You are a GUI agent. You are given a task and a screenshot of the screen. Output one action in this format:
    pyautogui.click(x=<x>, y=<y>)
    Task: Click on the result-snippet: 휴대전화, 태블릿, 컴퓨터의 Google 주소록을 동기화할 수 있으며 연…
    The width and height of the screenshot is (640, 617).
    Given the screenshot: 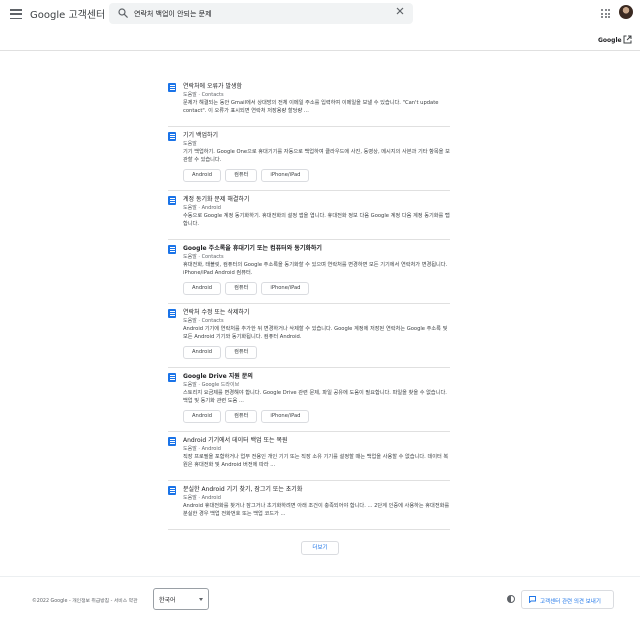 What is the action you would take?
    pyautogui.click(x=315, y=269)
    